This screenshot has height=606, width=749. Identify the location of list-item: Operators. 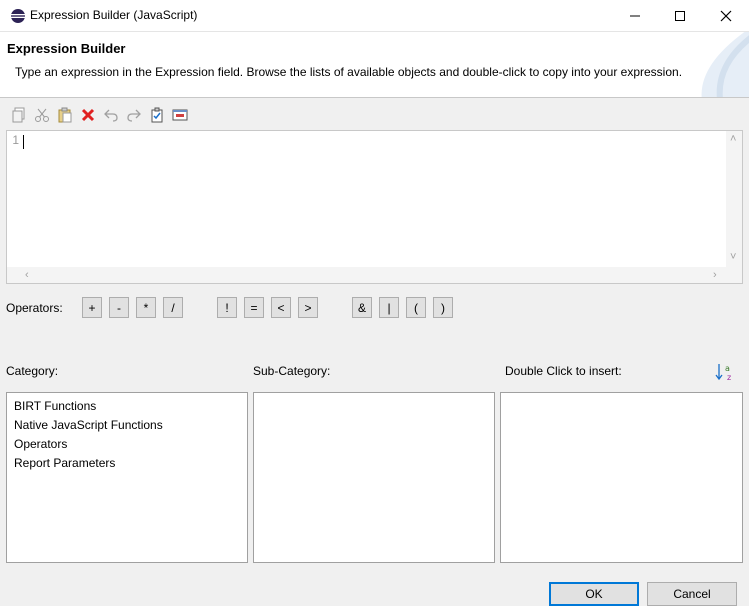
(130, 444).